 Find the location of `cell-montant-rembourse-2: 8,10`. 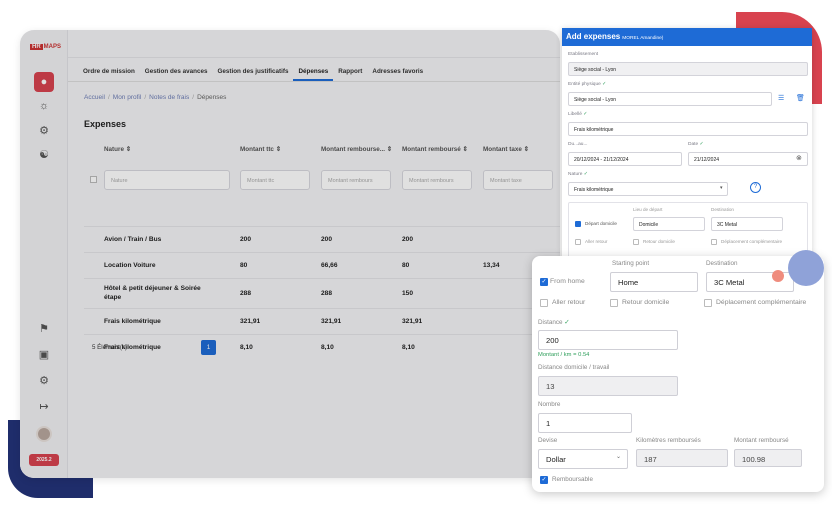

cell-montant-rembourse-2: 8,10 is located at coordinates (408, 347).